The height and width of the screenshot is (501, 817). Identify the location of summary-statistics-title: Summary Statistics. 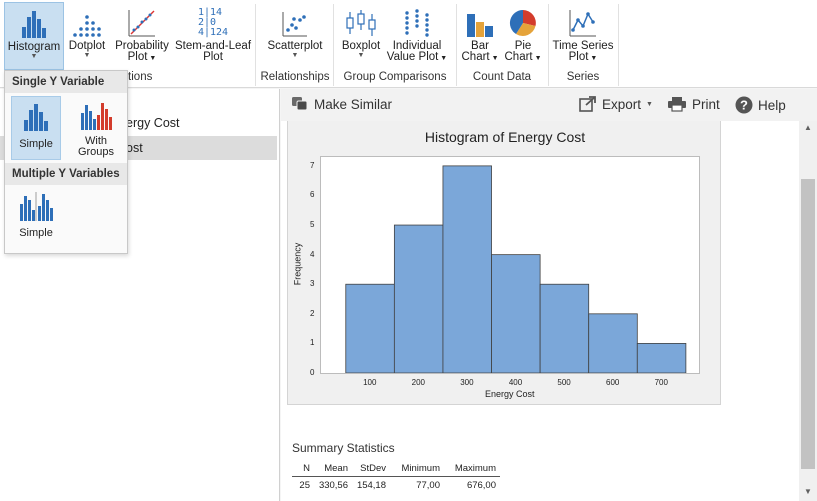
(343, 448).